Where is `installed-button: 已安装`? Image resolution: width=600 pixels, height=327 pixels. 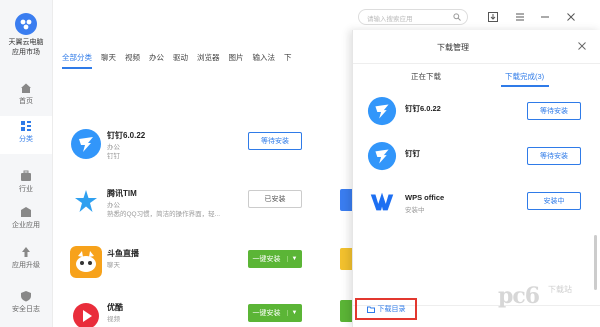 installed-button: 已安装 is located at coordinates (275, 199).